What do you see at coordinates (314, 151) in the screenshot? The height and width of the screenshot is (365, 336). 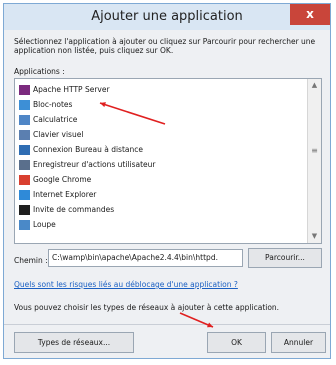 I see `scroll-thumb-icon: ≡` at bounding box center [314, 151].